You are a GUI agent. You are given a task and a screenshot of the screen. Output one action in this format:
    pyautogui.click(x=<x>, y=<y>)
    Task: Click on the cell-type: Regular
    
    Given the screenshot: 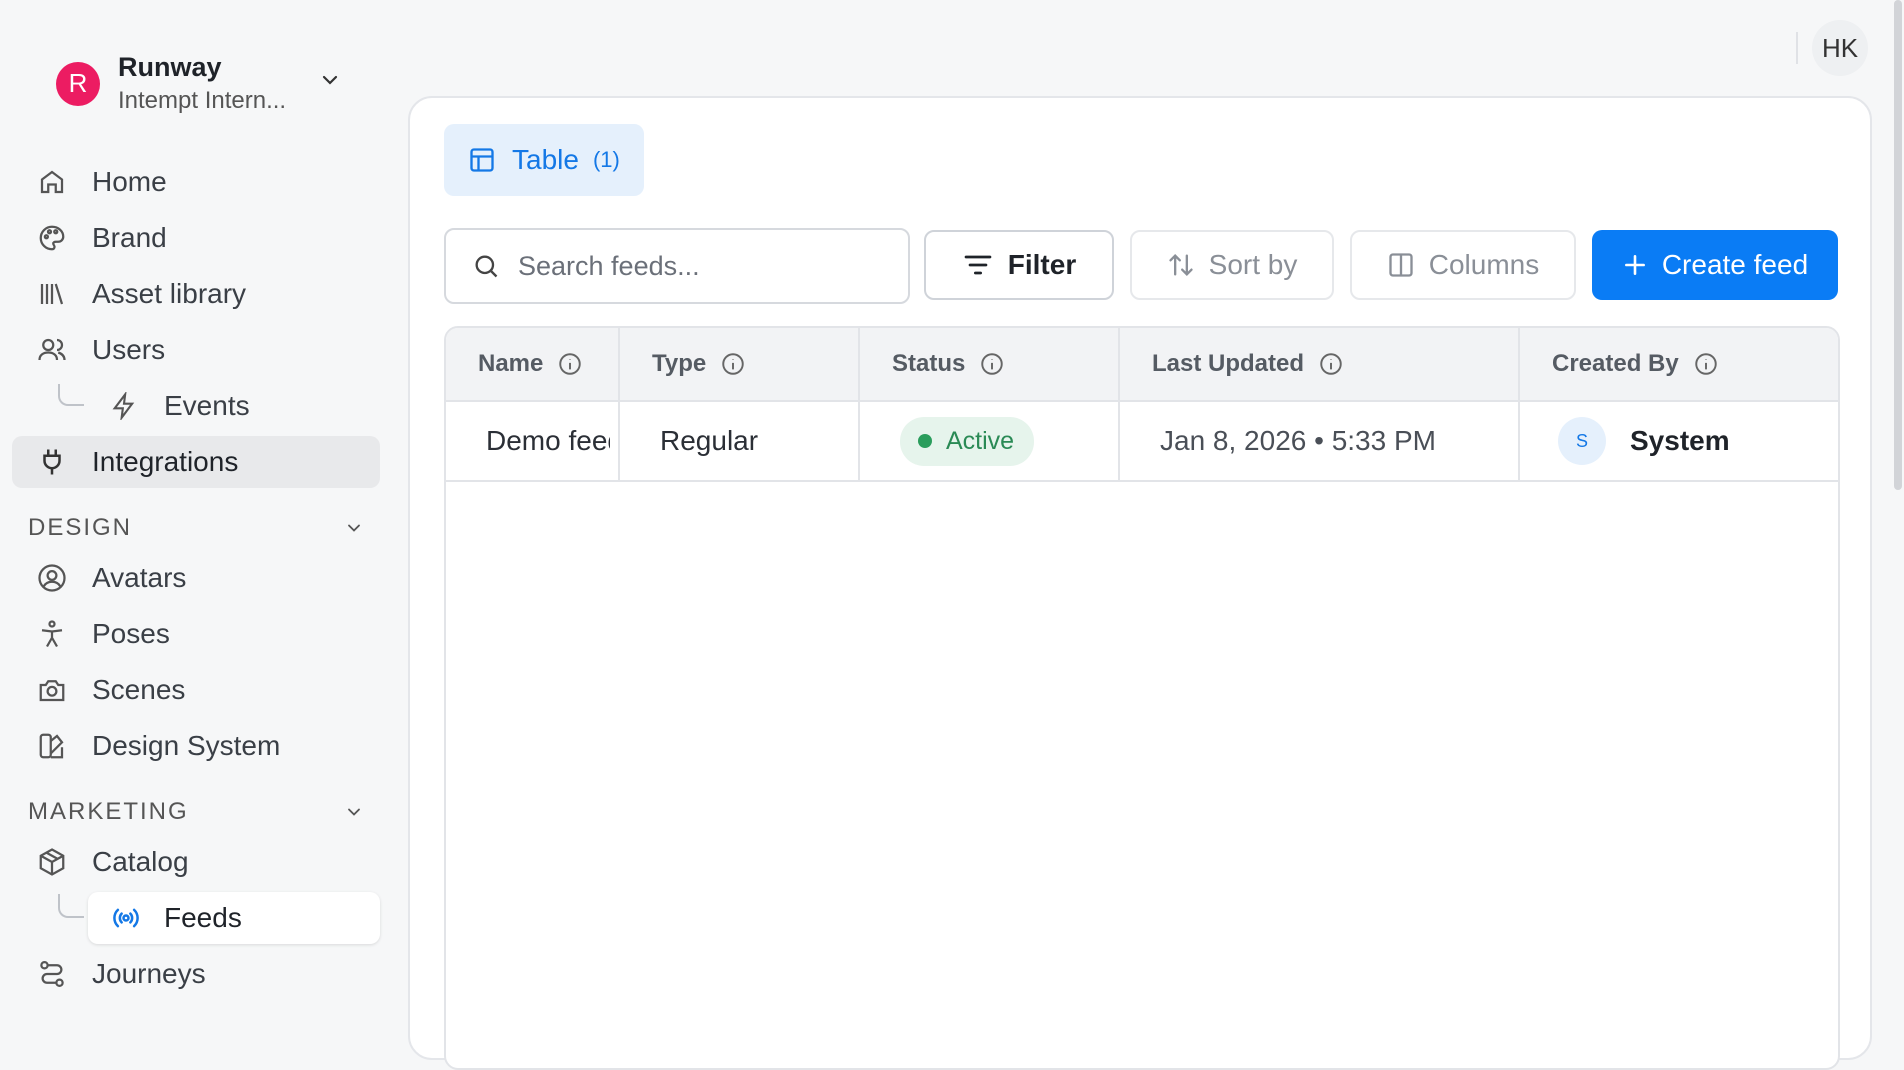 What is the action you would take?
    pyautogui.click(x=709, y=440)
    